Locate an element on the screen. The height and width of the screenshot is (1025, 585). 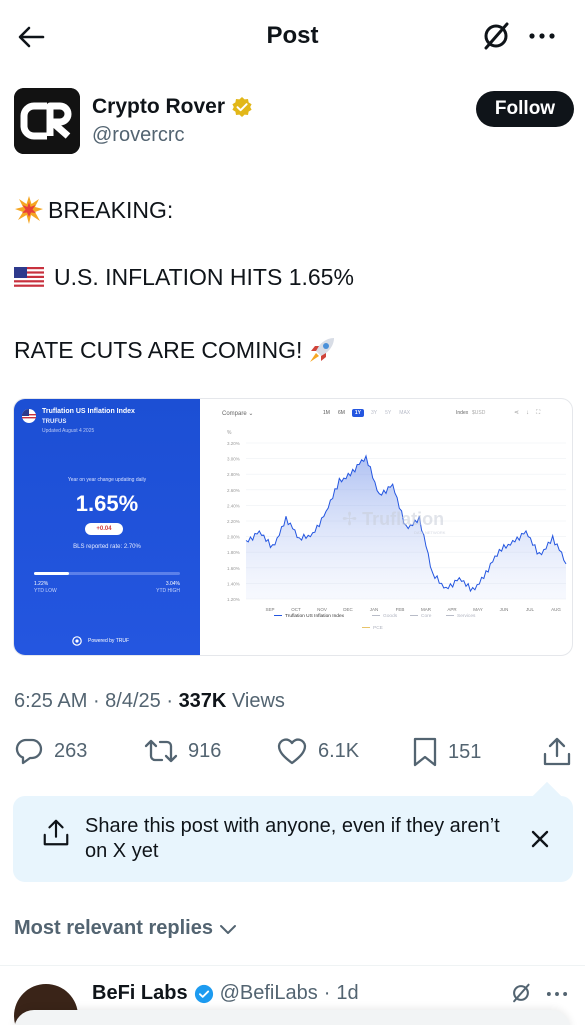
chevron-down-icon is located at coordinates (227, 929).